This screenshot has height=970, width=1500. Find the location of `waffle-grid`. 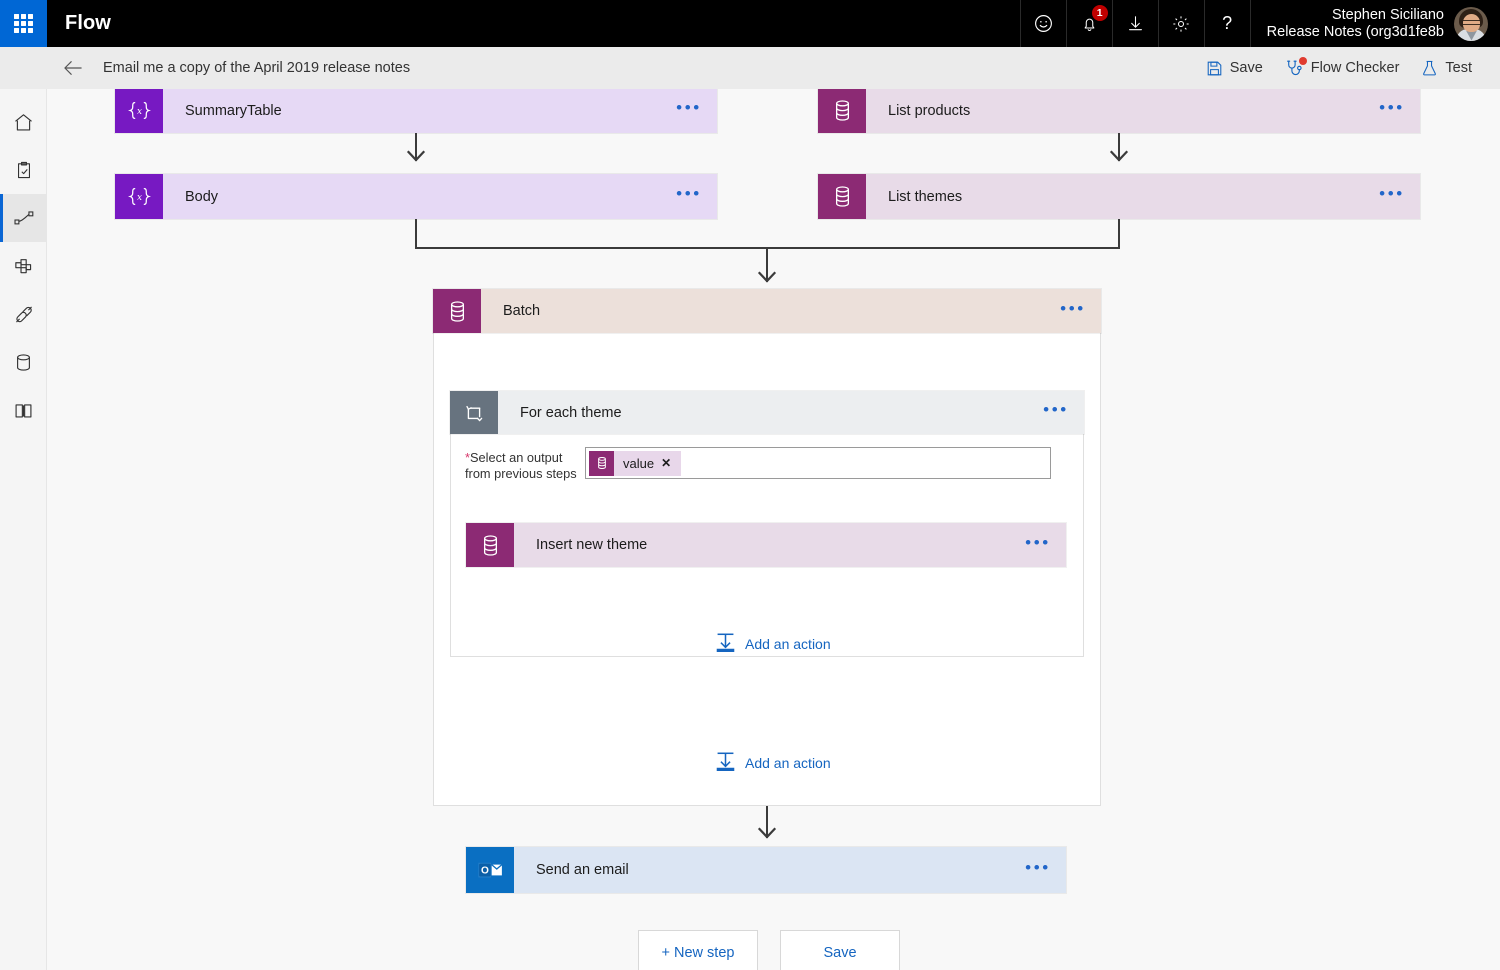

waffle-grid is located at coordinates (23, 23).